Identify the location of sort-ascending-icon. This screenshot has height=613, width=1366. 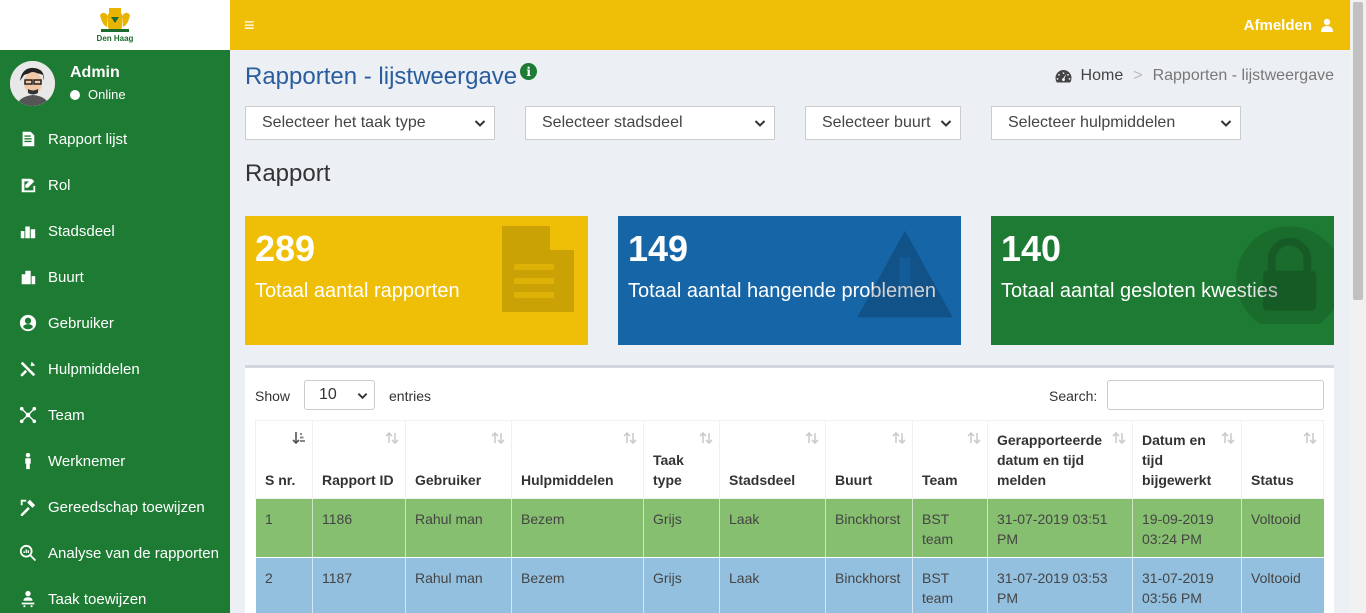
(298, 438).